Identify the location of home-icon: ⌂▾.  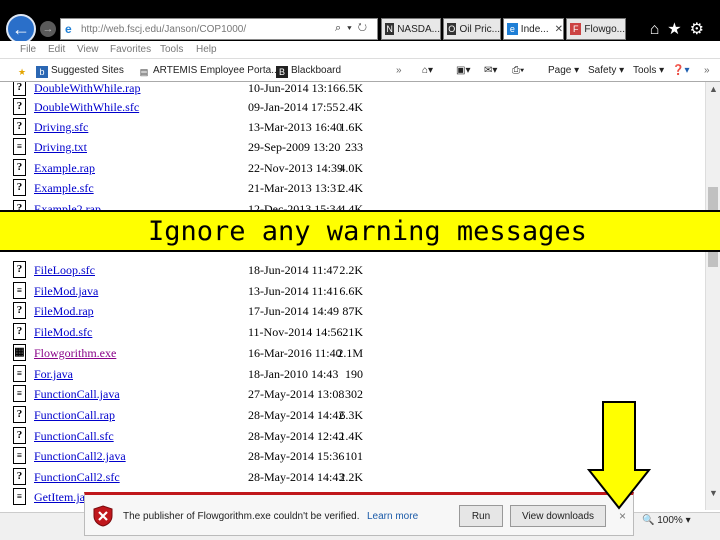
(427, 70).